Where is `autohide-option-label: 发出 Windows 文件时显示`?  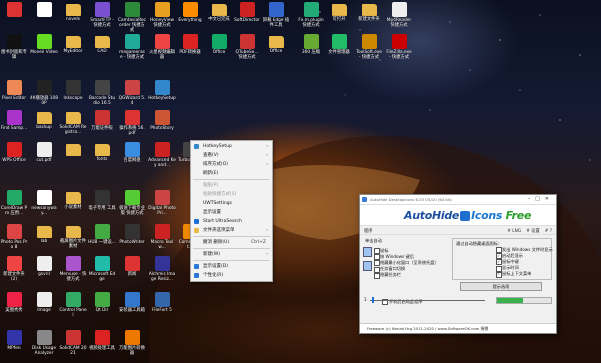
autohide-option-label: 发出 Windows 文件时显示 is located at coordinates (527, 249).